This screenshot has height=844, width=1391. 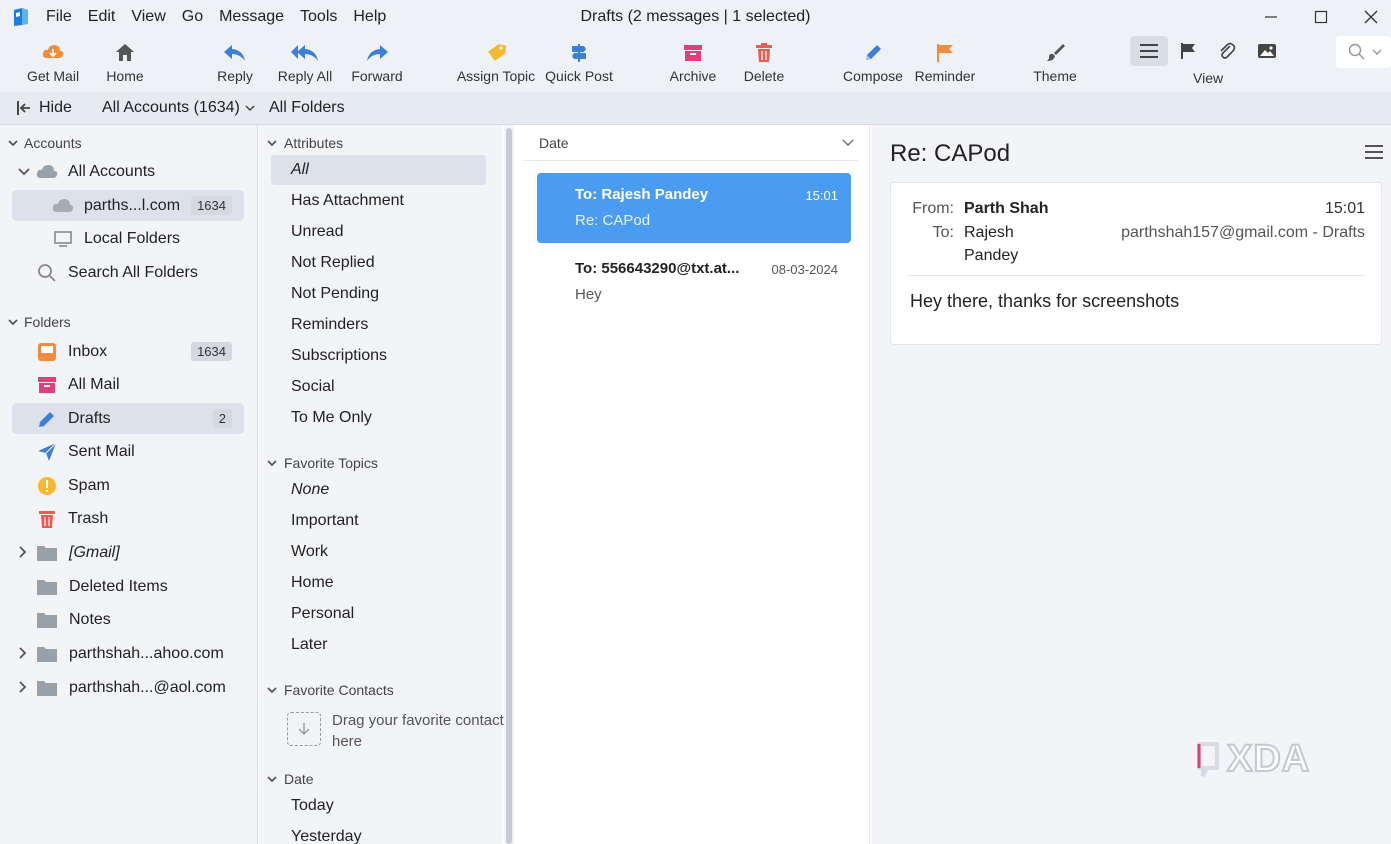 I want to click on filter-all: All, so click(x=378, y=170).